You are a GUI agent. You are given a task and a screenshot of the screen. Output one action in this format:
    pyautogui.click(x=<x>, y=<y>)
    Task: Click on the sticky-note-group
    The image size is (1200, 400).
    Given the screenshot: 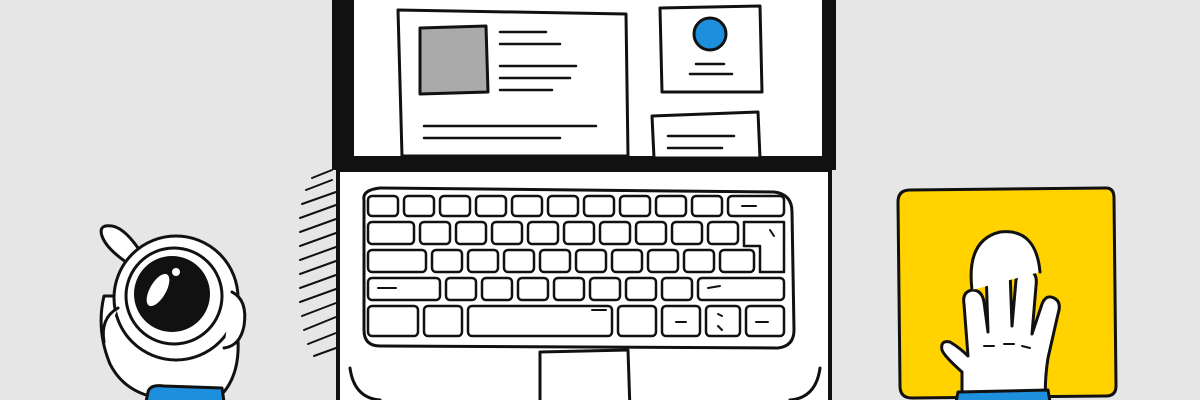 What is the action you would take?
    pyautogui.click(x=1007, y=293)
    